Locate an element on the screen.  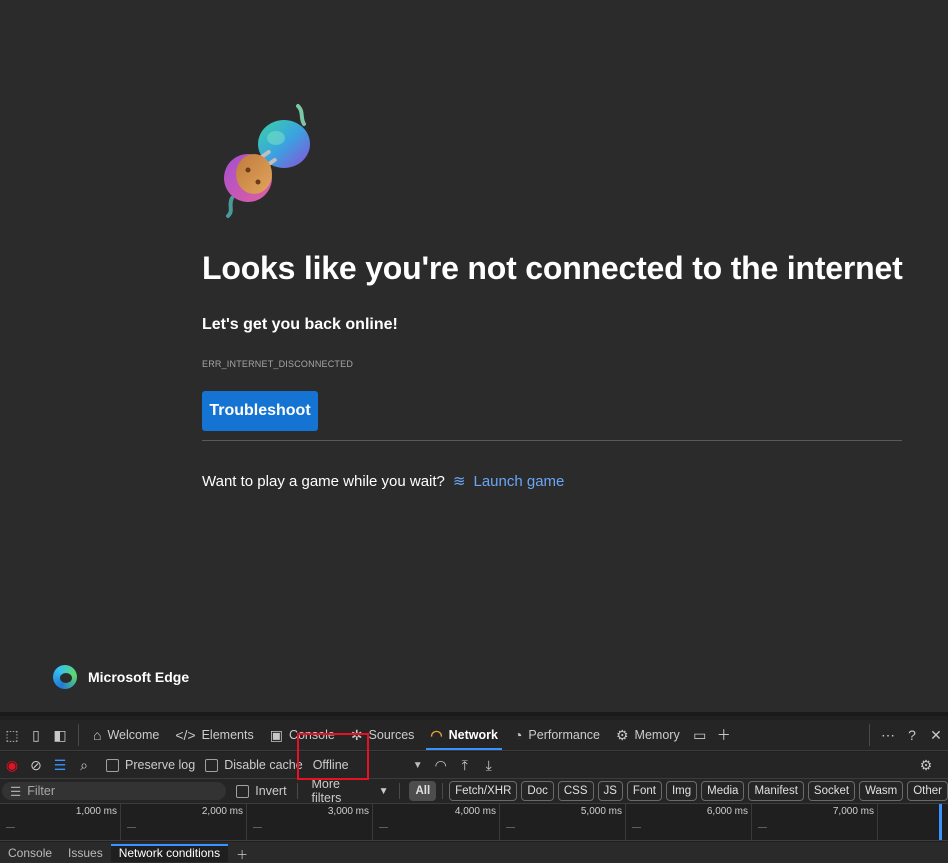
tab-label: Network is located at coordinates (473, 735).